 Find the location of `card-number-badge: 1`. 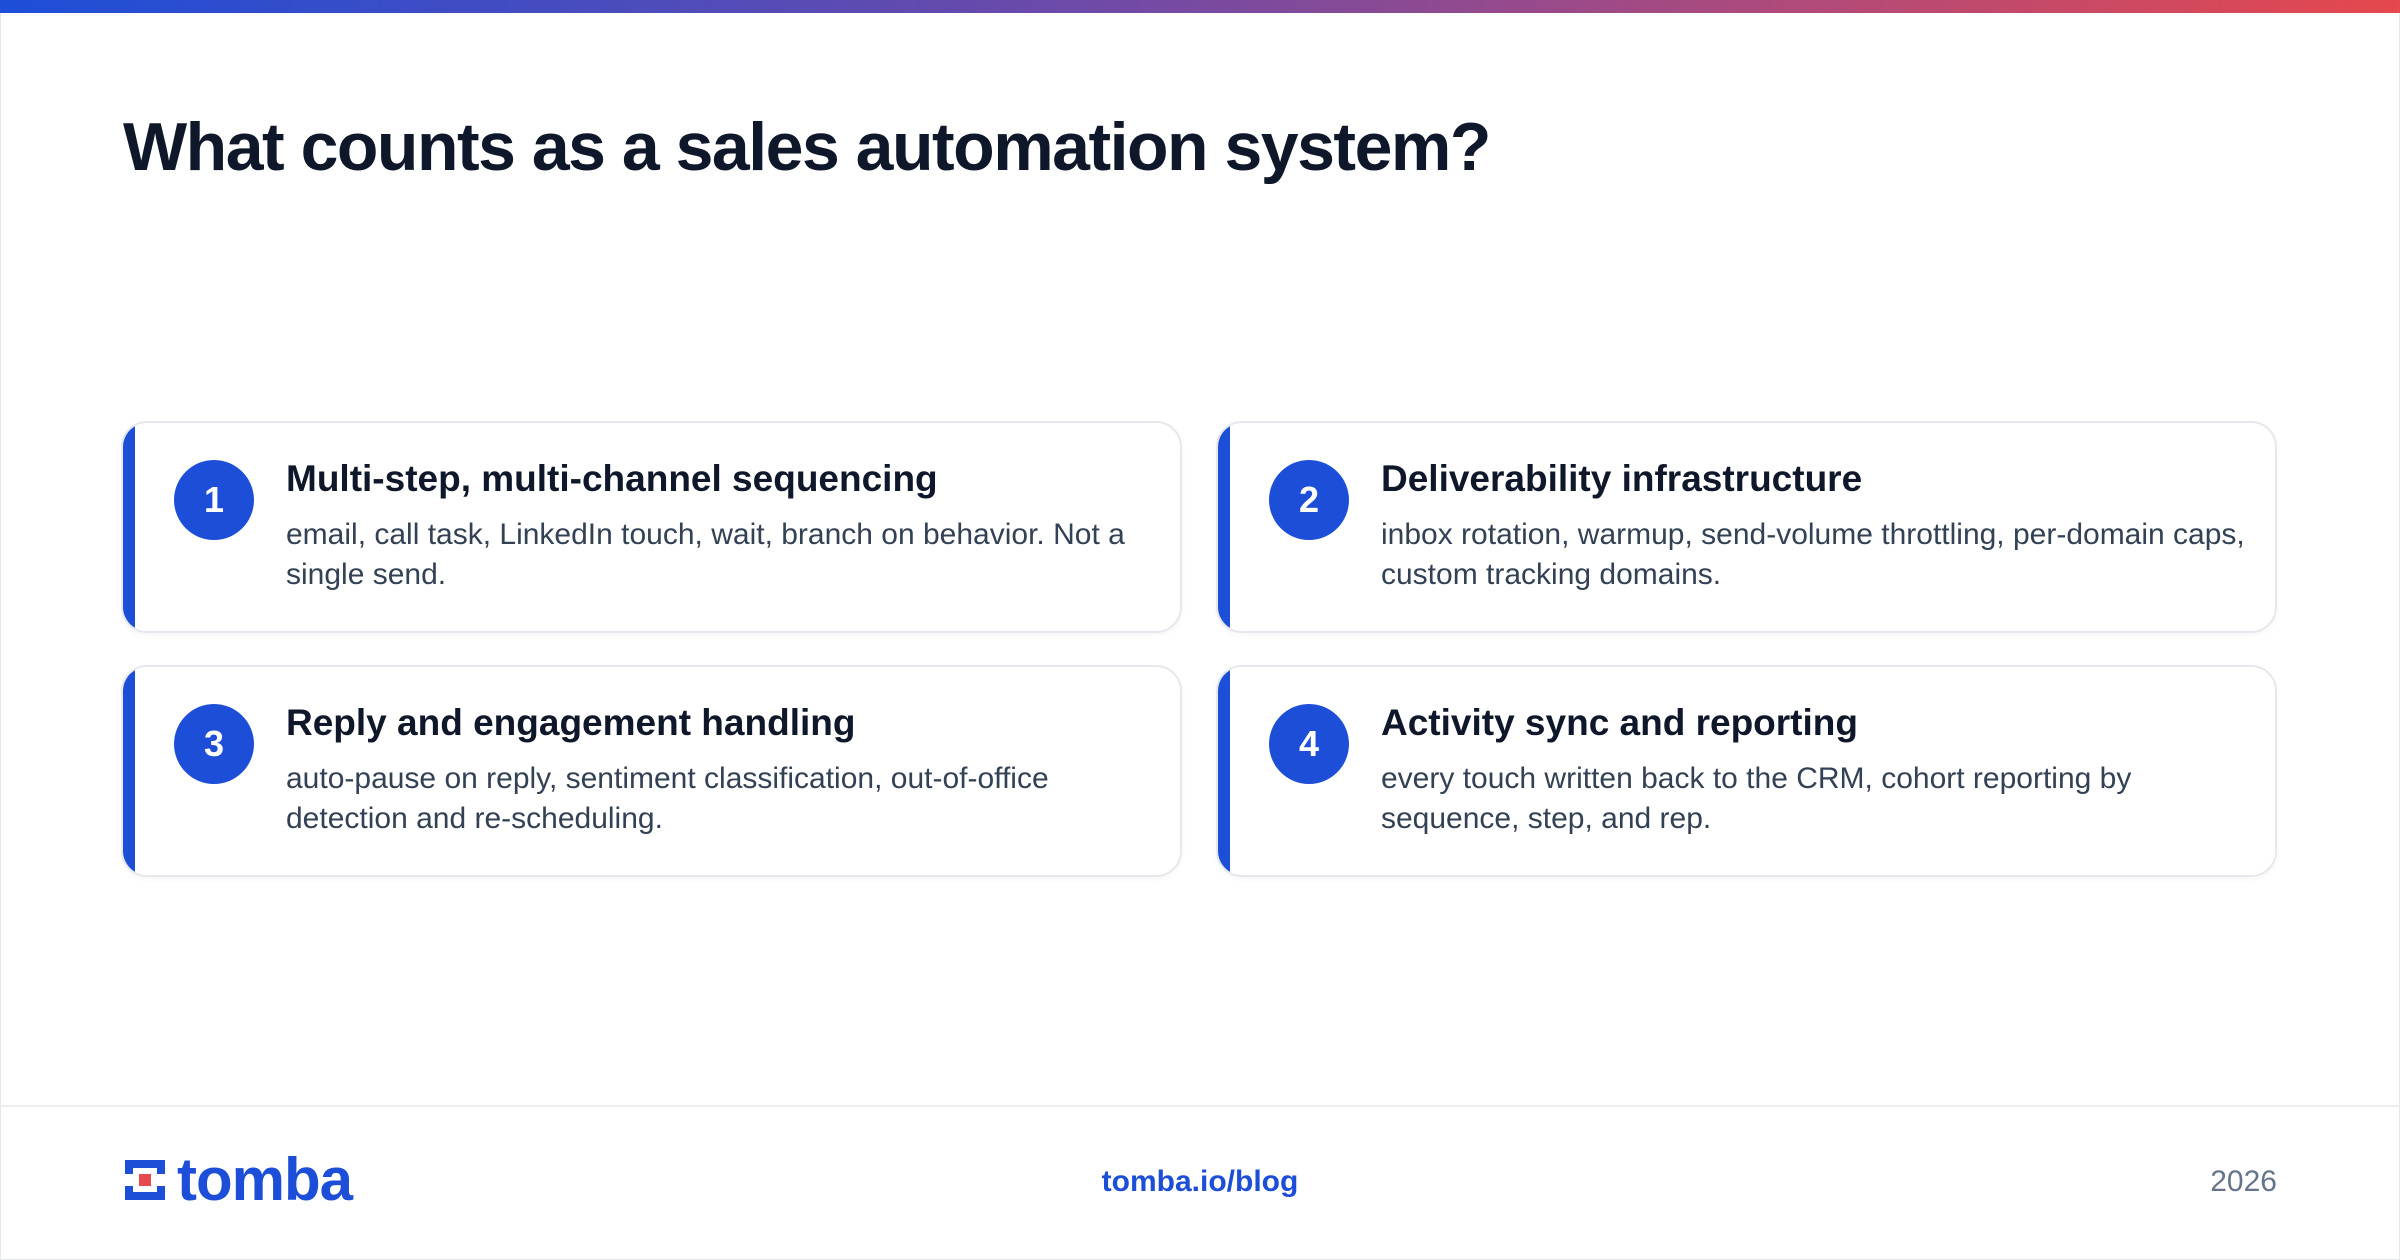

card-number-badge: 1 is located at coordinates (214, 500).